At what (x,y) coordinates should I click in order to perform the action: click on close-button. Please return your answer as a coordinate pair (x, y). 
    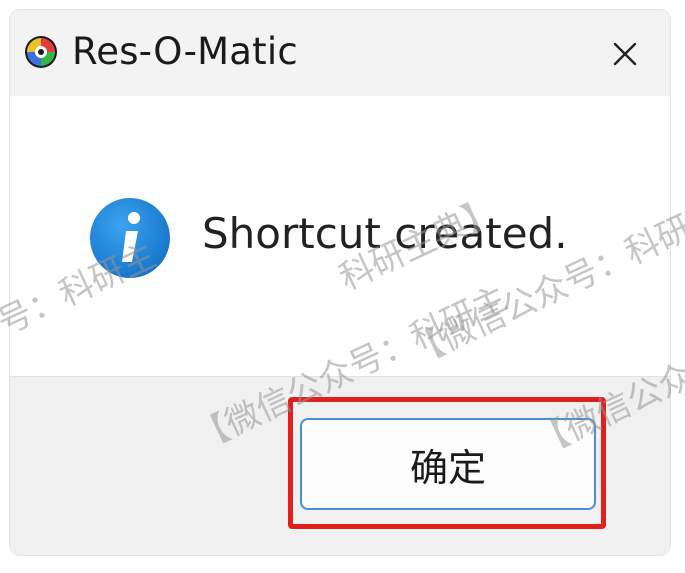
    Looking at the image, I should click on (625, 54).